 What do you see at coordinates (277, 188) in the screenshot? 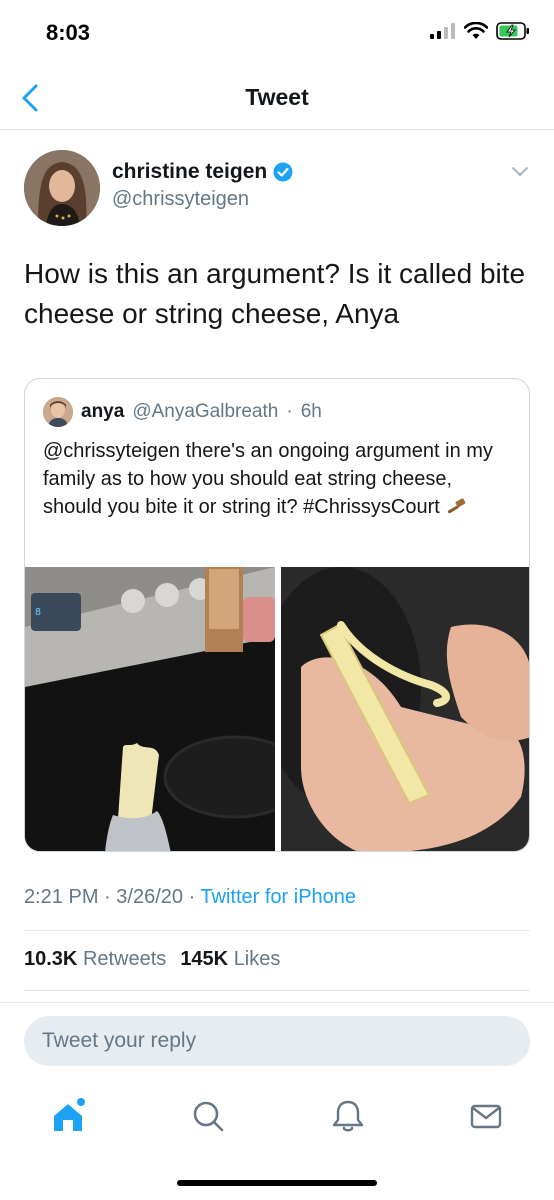
I see `tweet-header: christine teigen @chrissyteigen` at bounding box center [277, 188].